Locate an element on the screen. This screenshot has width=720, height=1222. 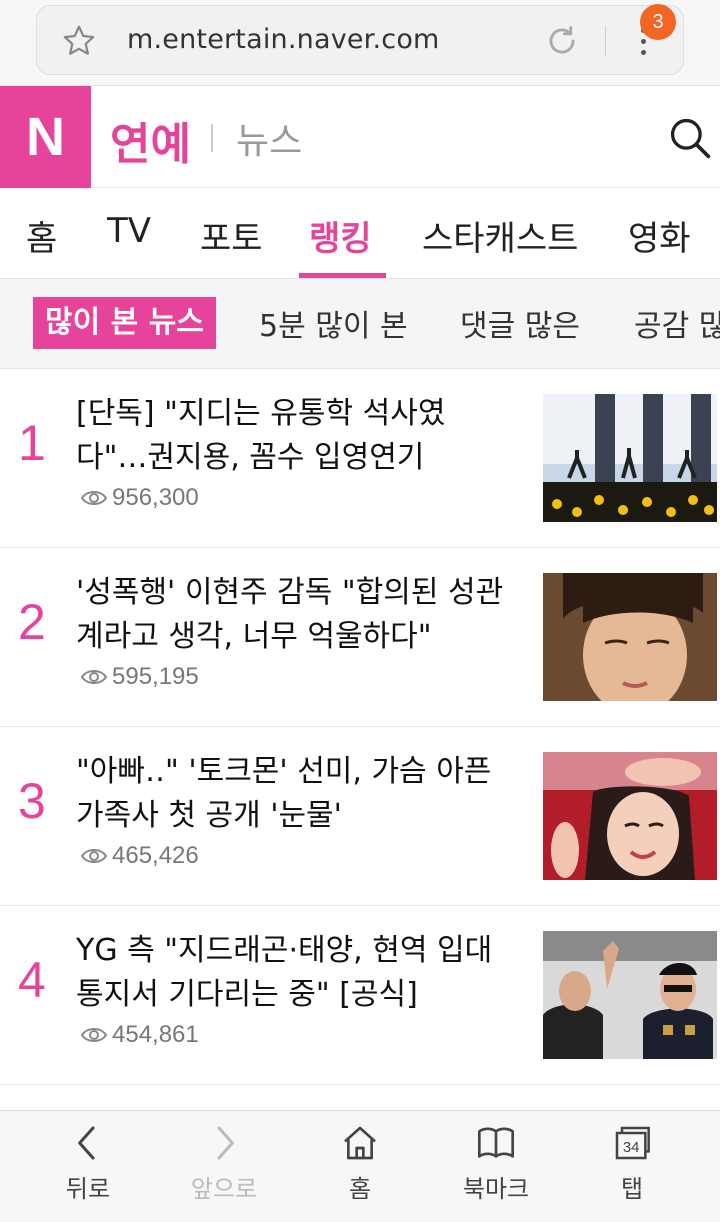
ranking-sub-tabs: 많이 본 뉴스 5분 많이 본 댓글 많은 공감 많은 is located at coordinates (360, 324).